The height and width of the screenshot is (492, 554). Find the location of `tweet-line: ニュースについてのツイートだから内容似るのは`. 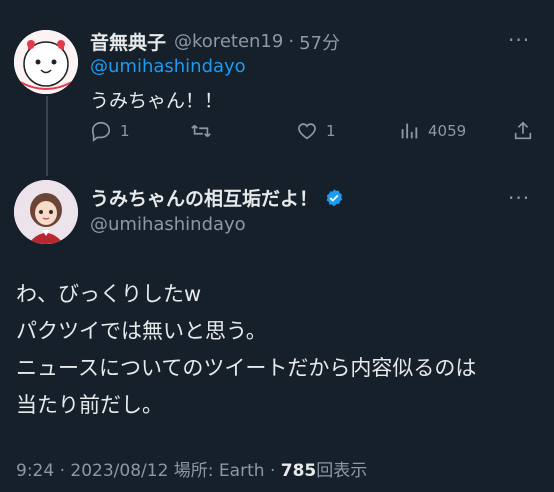

tweet-line: ニュースについてのツイートだから内容似るのは is located at coordinates (246, 368).